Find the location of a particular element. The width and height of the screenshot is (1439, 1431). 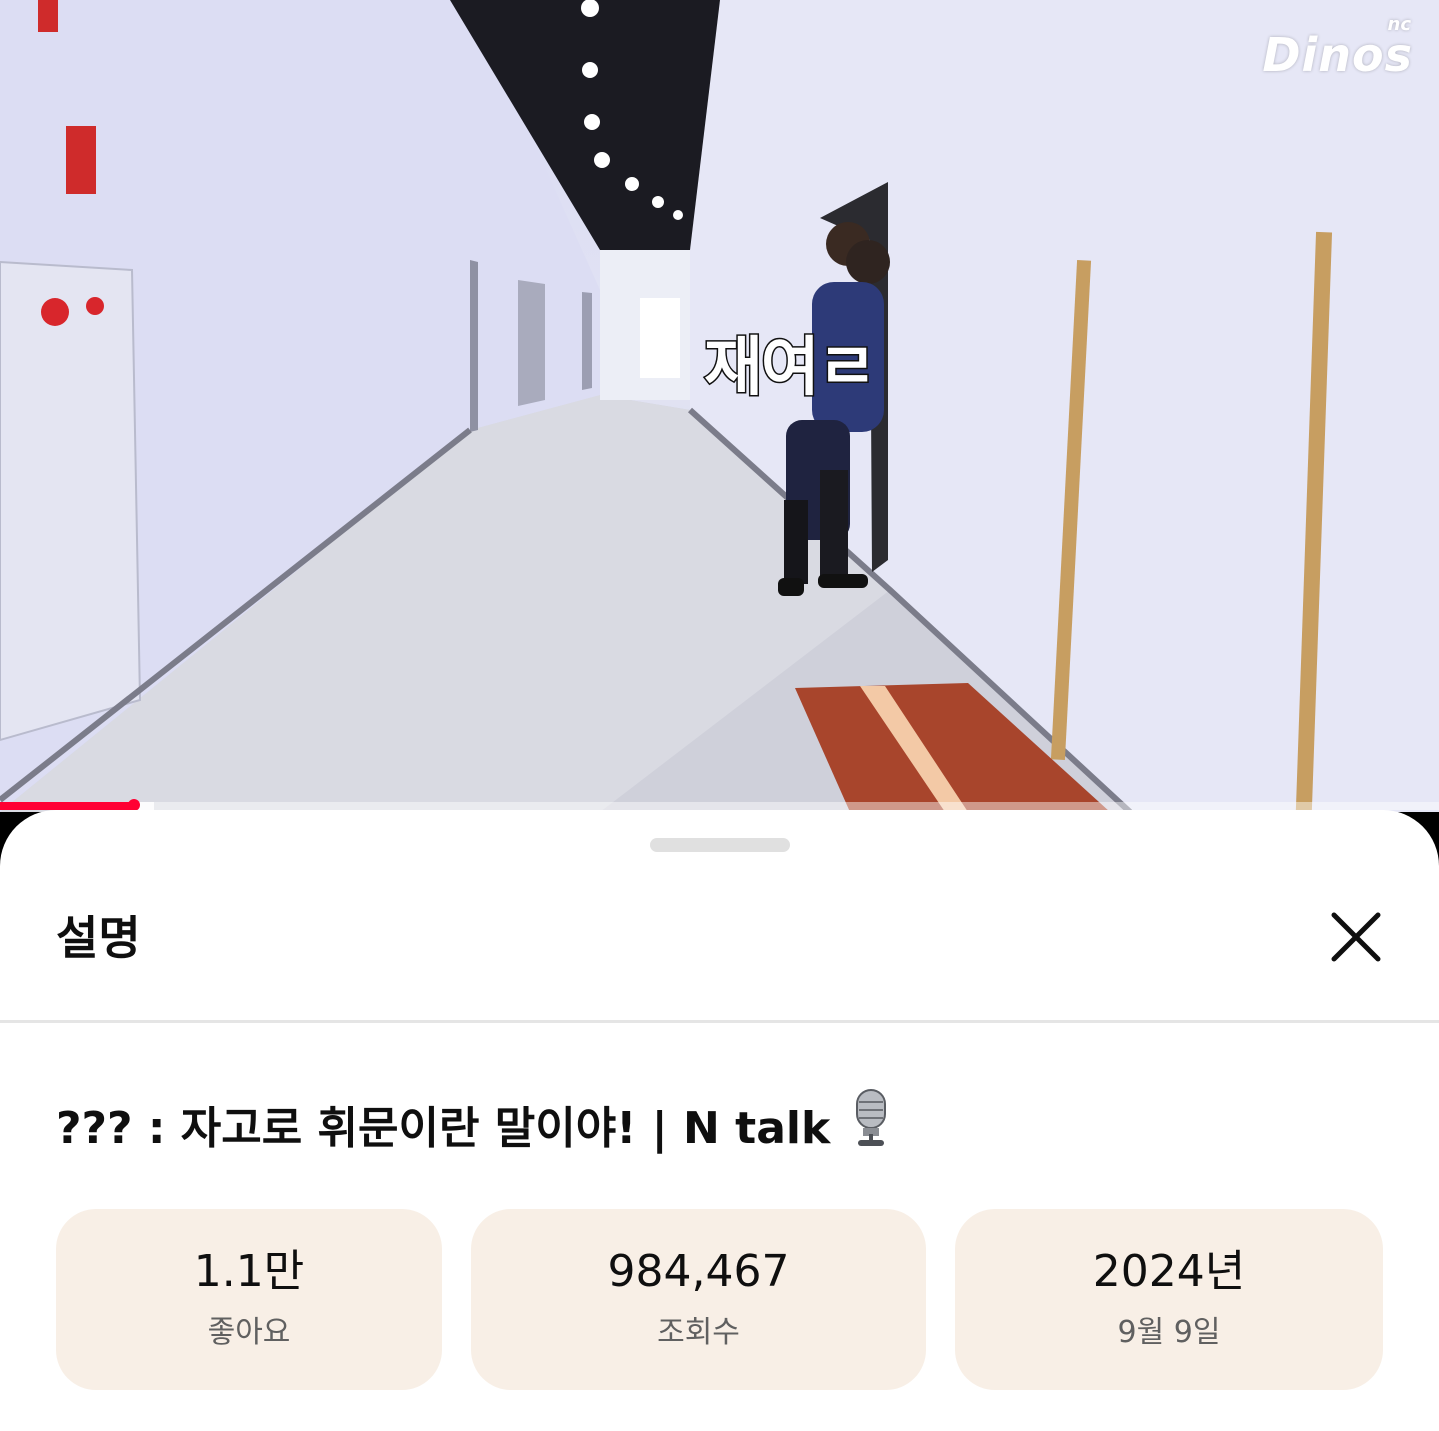

upload-date-stat: 2024년 9월 9일 is located at coordinates (1169, 1299).